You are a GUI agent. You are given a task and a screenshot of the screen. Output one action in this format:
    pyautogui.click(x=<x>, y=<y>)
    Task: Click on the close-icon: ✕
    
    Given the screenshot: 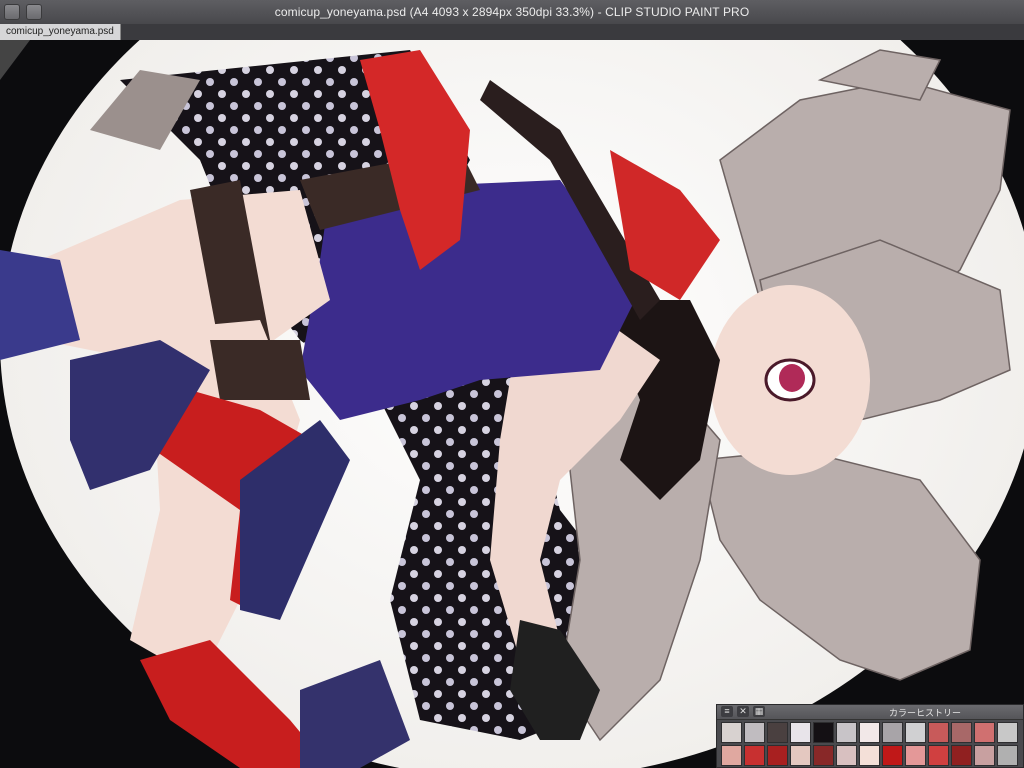 What is the action you would take?
    pyautogui.click(x=743, y=711)
    